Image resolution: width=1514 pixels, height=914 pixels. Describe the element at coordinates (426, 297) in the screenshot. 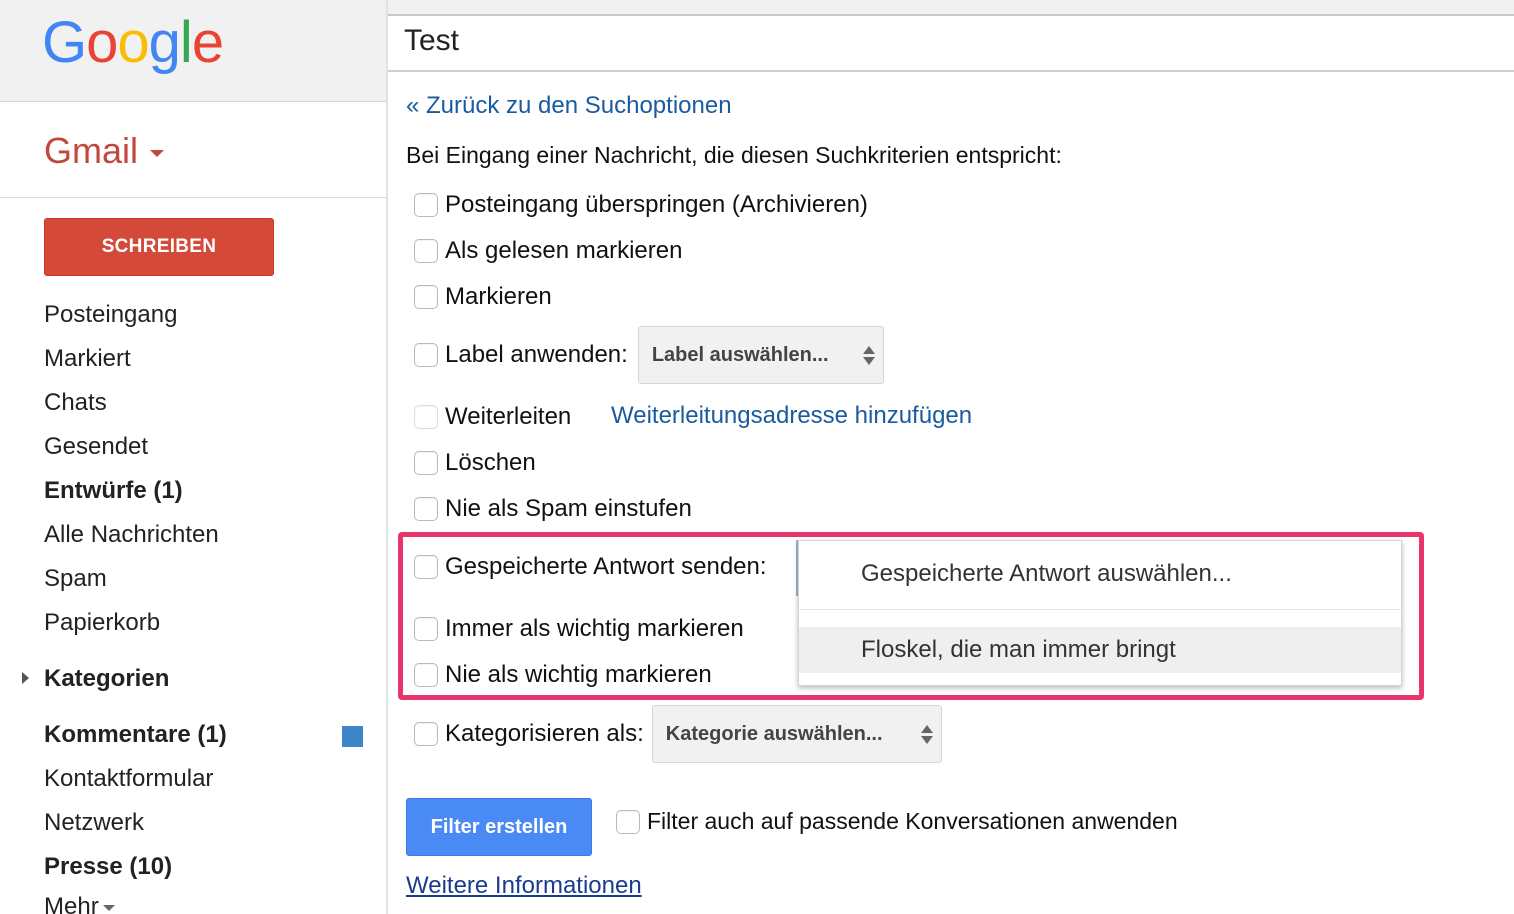

I see `star-checkbox` at that location.